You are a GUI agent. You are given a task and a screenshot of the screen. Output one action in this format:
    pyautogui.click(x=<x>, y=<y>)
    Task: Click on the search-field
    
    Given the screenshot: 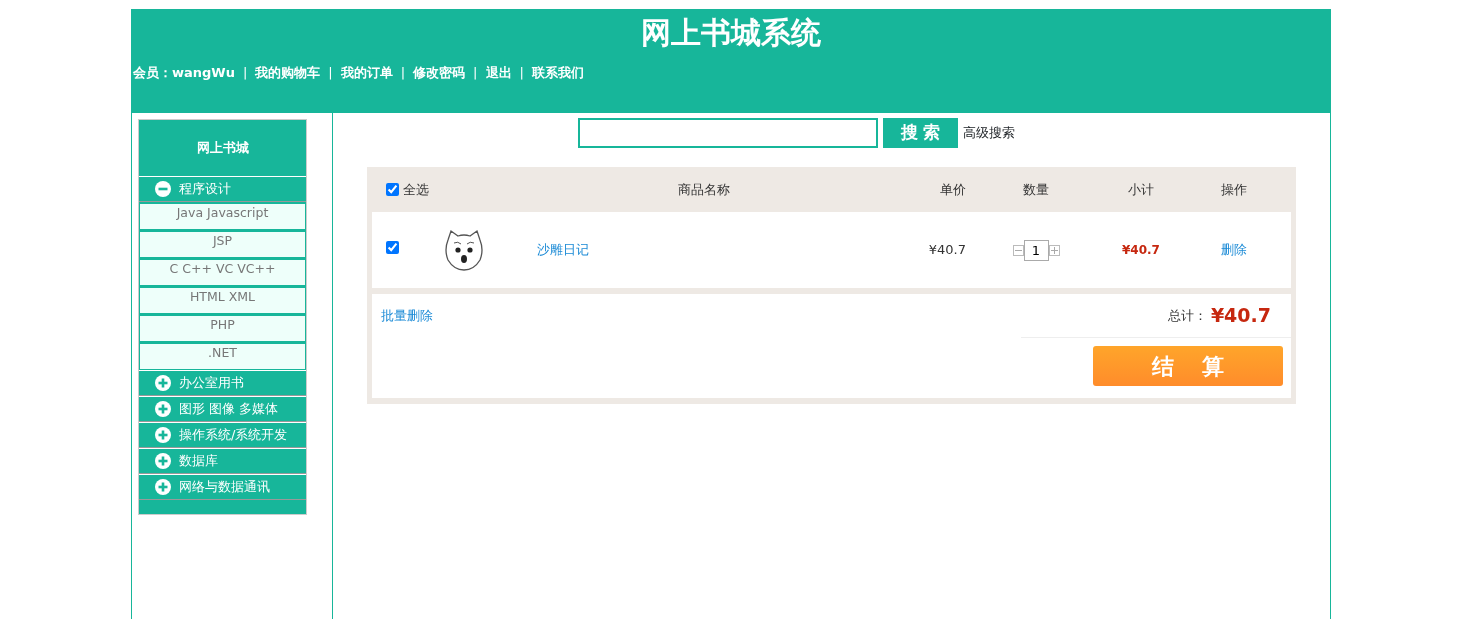 What is the action you would take?
    pyautogui.click(x=728, y=133)
    